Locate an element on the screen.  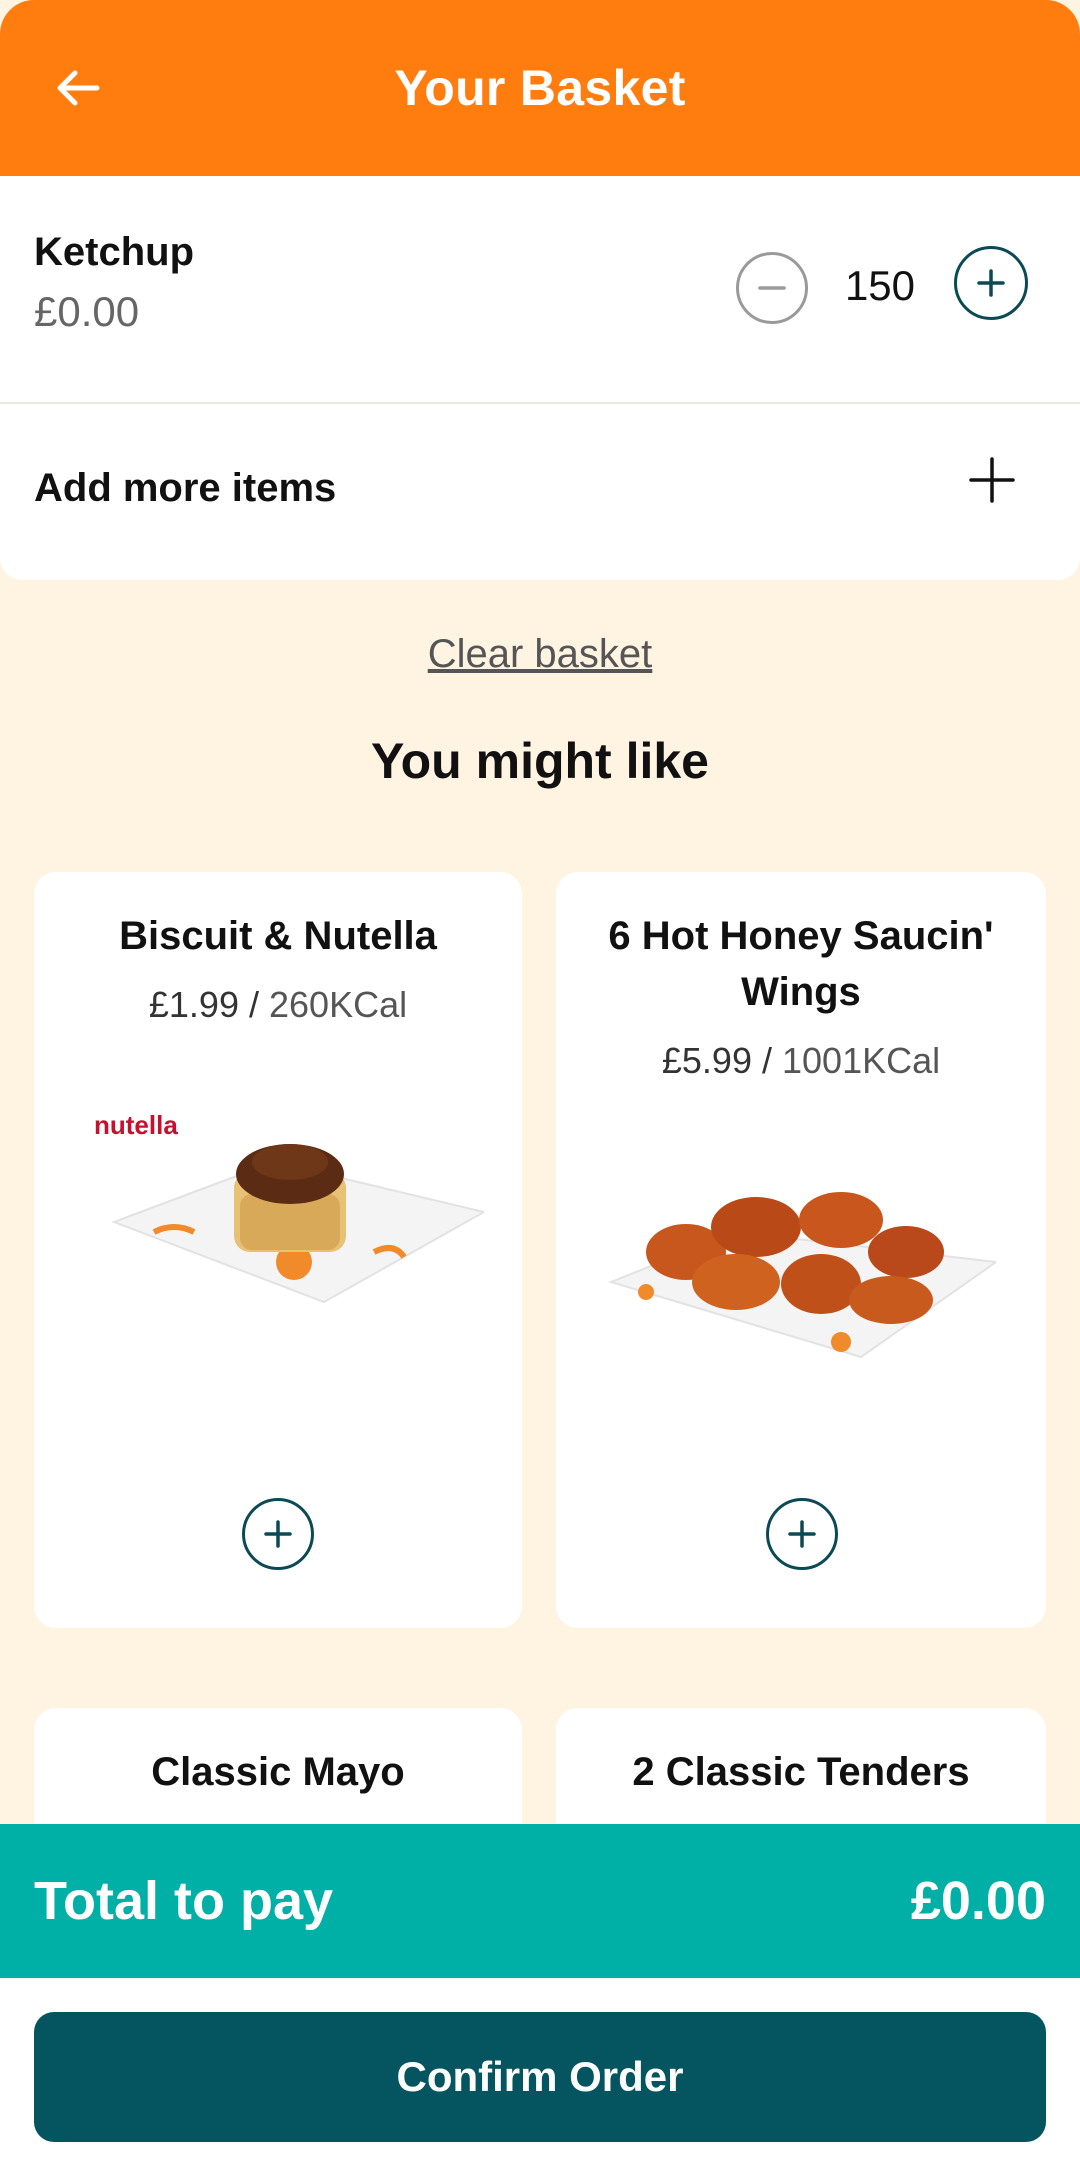
add-more-items-label: Add more items is located at coordinates (185, 488).